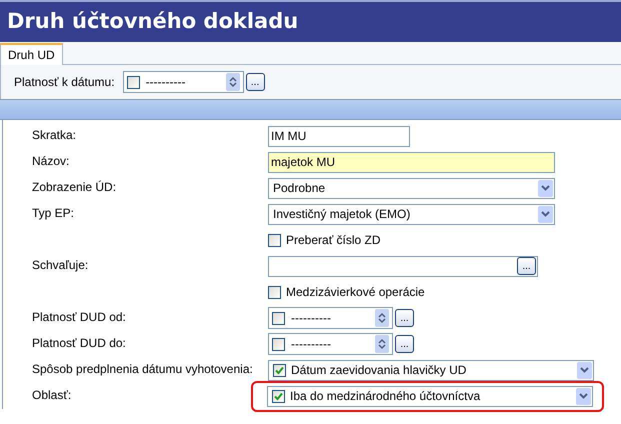 The width and height of the screenshot is (621, 424). Describe the element at coordinates (411, 188) in the screenshot. I see `dropdown: Podrobne` at that location.